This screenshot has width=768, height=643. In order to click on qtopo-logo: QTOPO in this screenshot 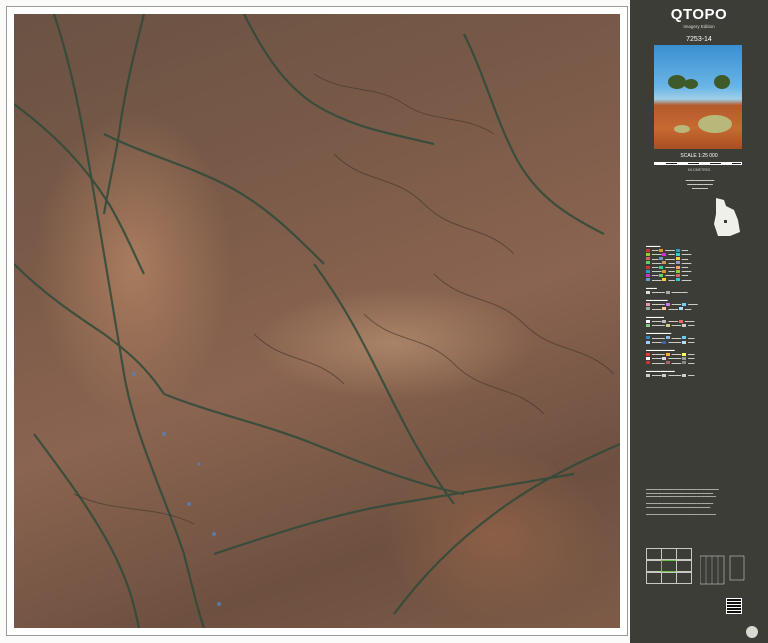, I will do `click(699, 14)`.